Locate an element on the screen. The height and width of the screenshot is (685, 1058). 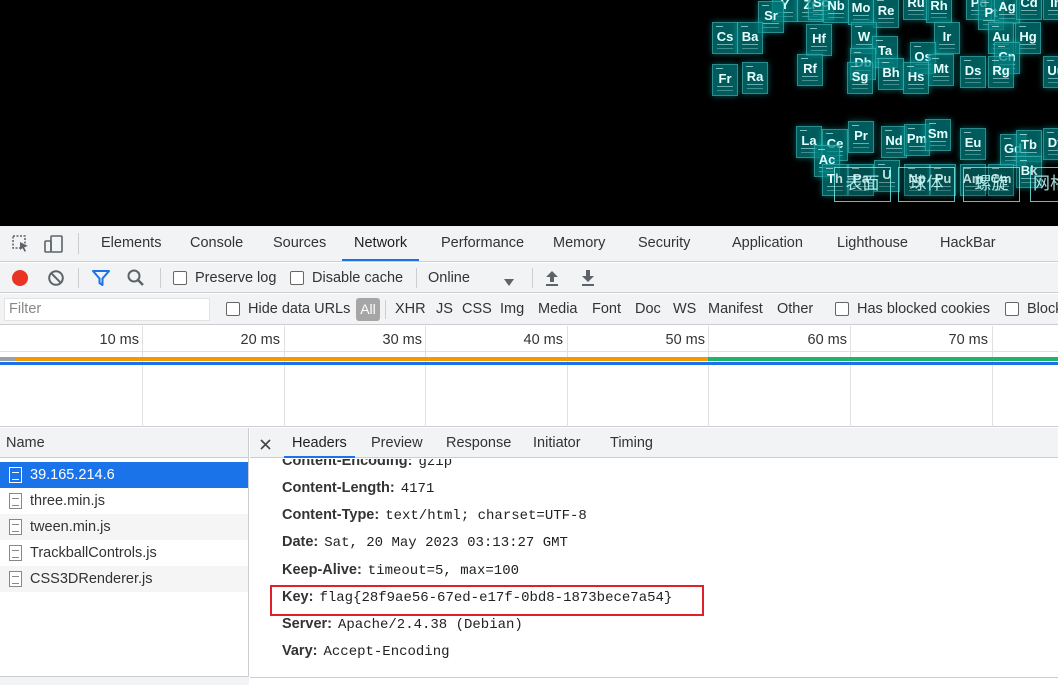
header-row: Content-Encoding: gzip is located at coordinates (367, 467).